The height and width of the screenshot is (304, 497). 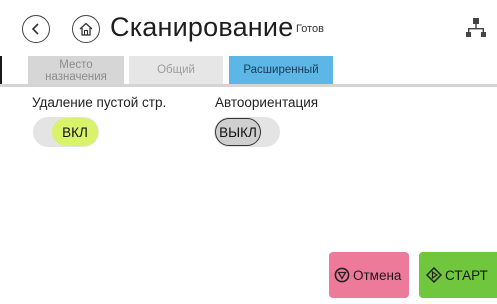 I want to click on cancel-button: Отмена, so click(x=369, y=275).